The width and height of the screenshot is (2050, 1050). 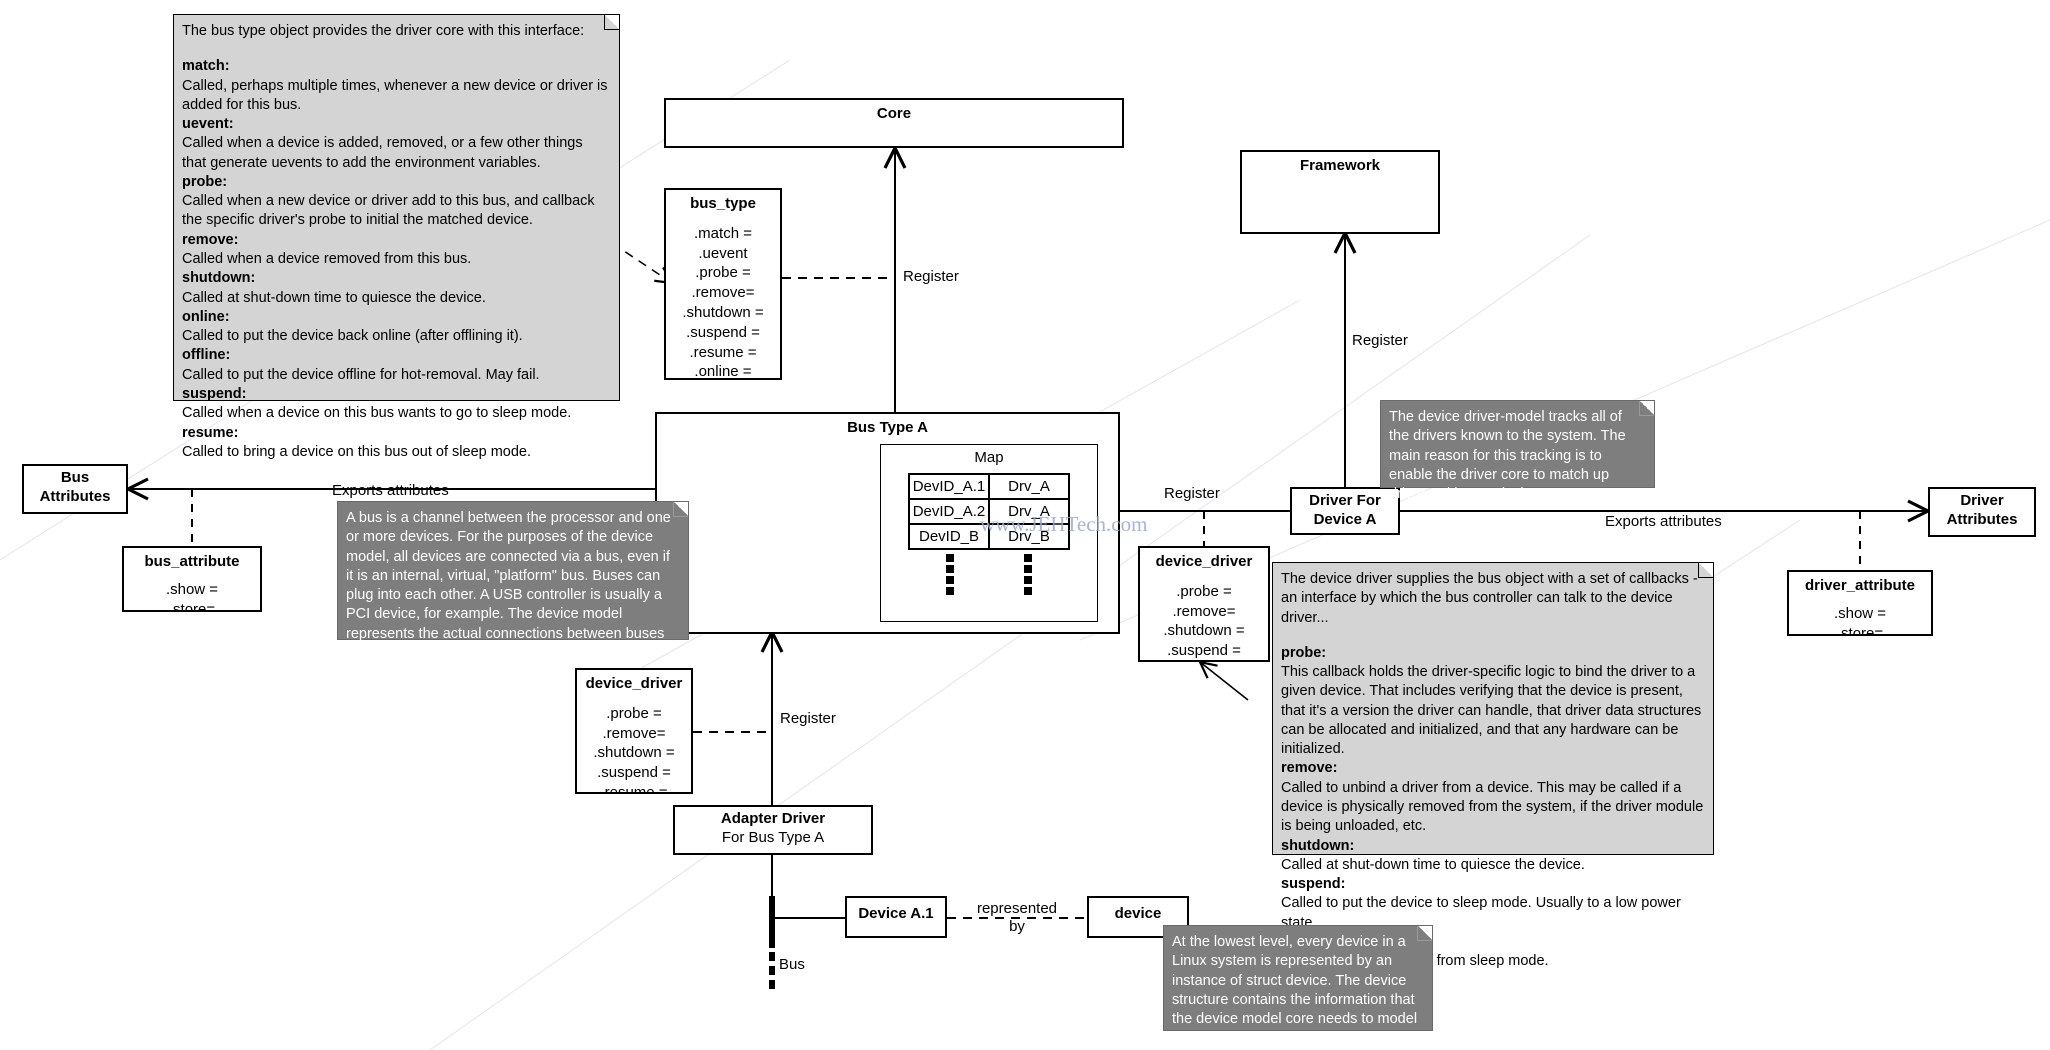 I want to click on adapter-driver-box: Adapter Driver For Bus Type A, so click(x=773, y=830).